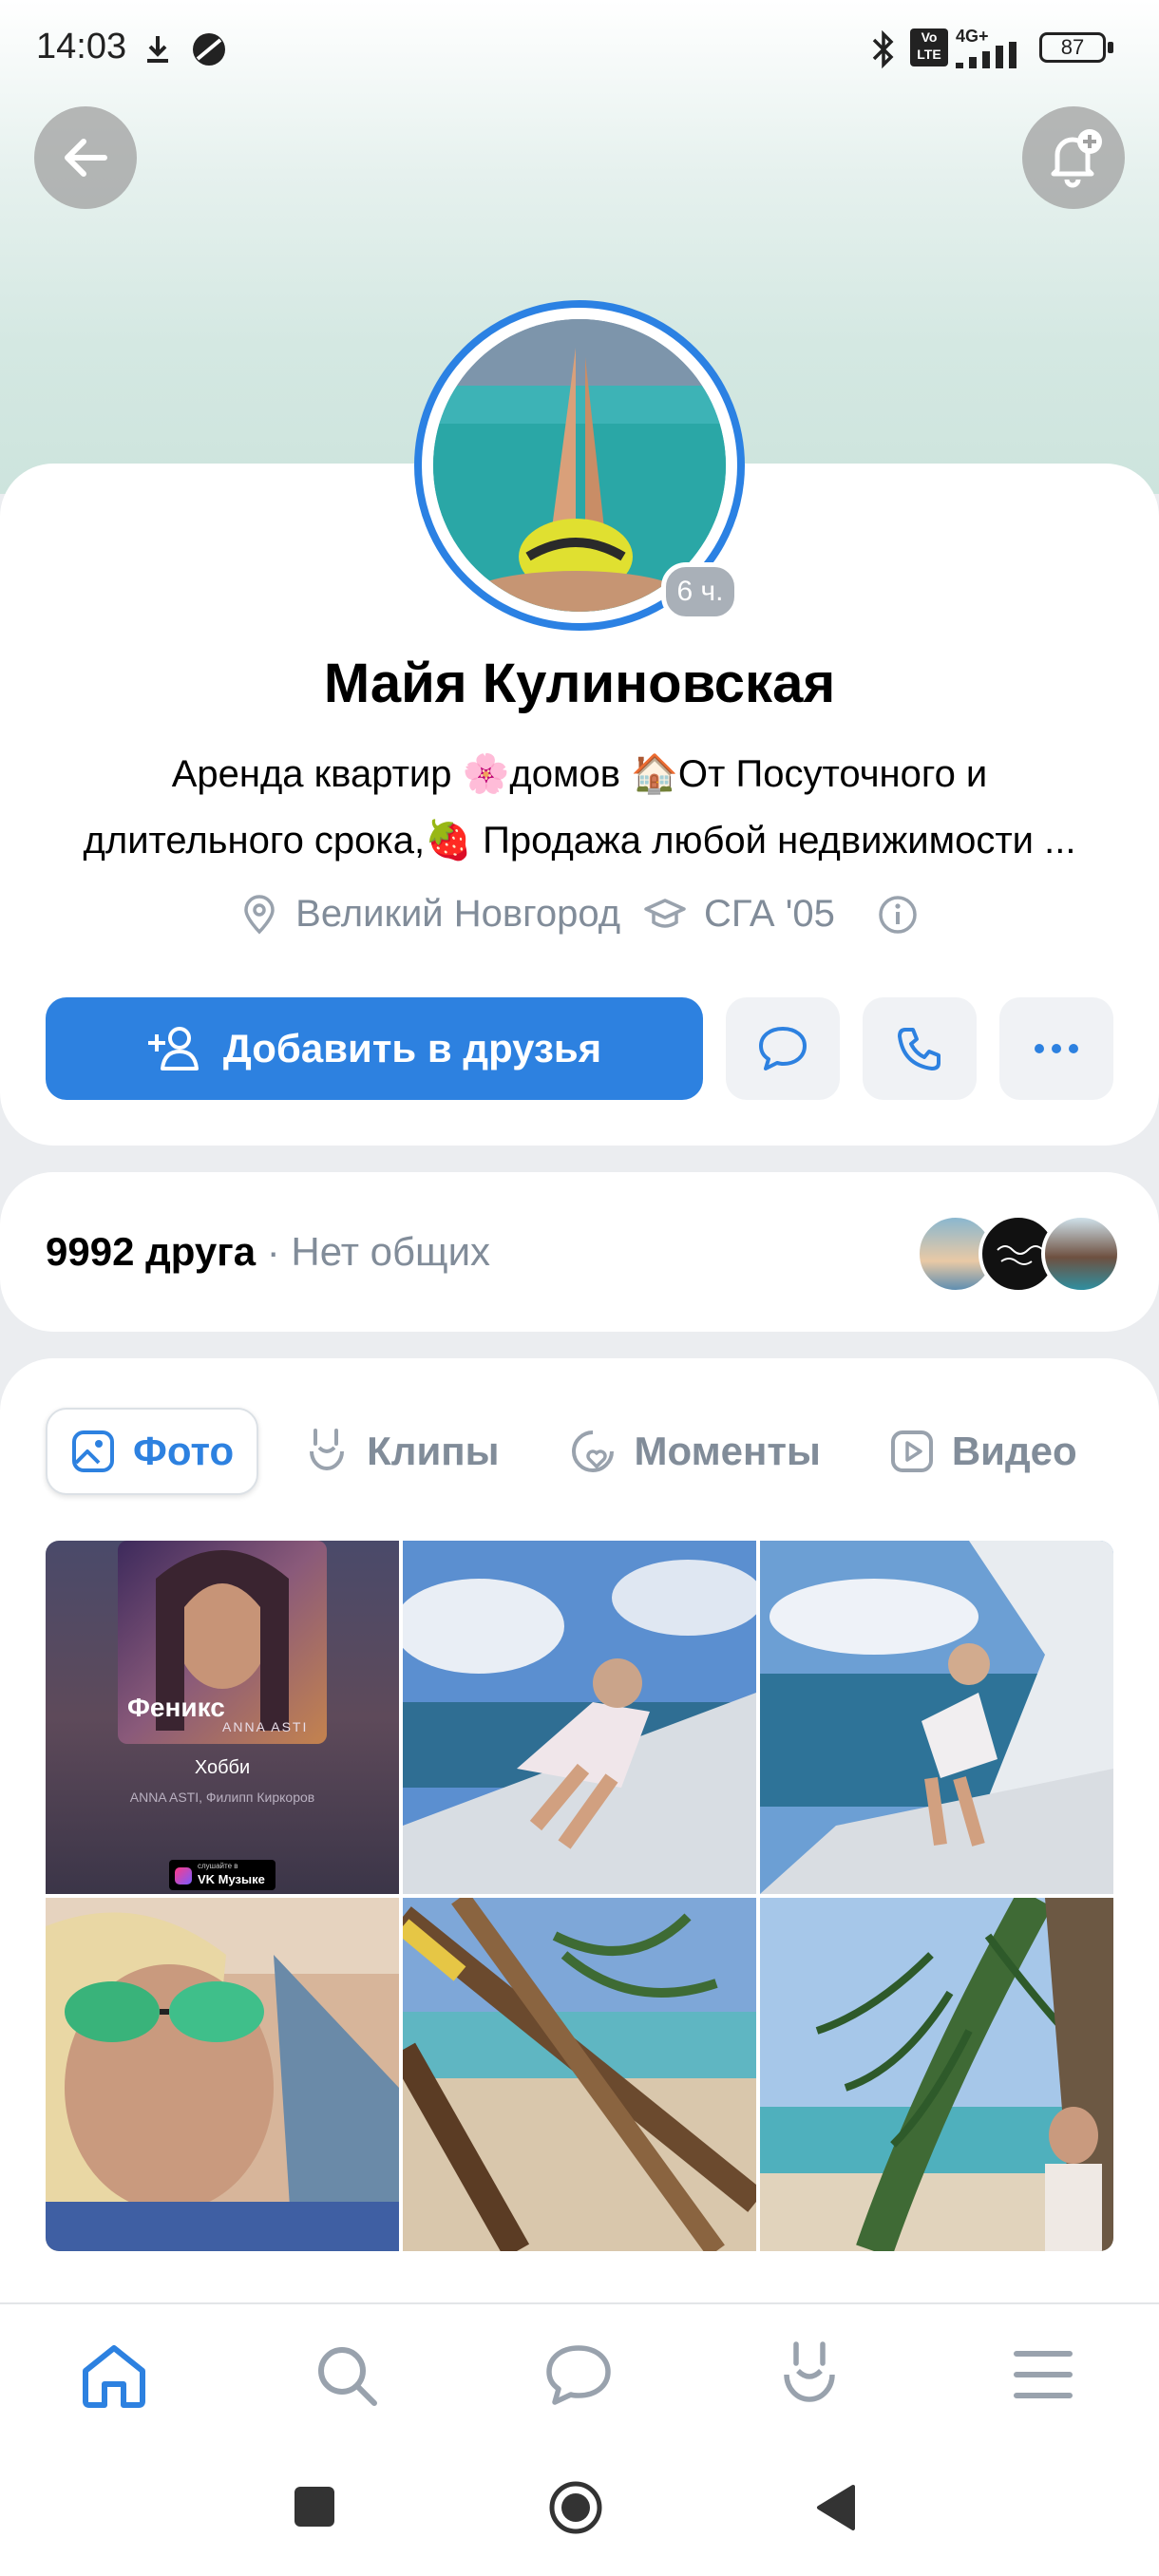  What do you see at coordinates (929, 47) in the screenshot?
I see `volte-icon: Vo LTE` at bounding box center [929, 47].